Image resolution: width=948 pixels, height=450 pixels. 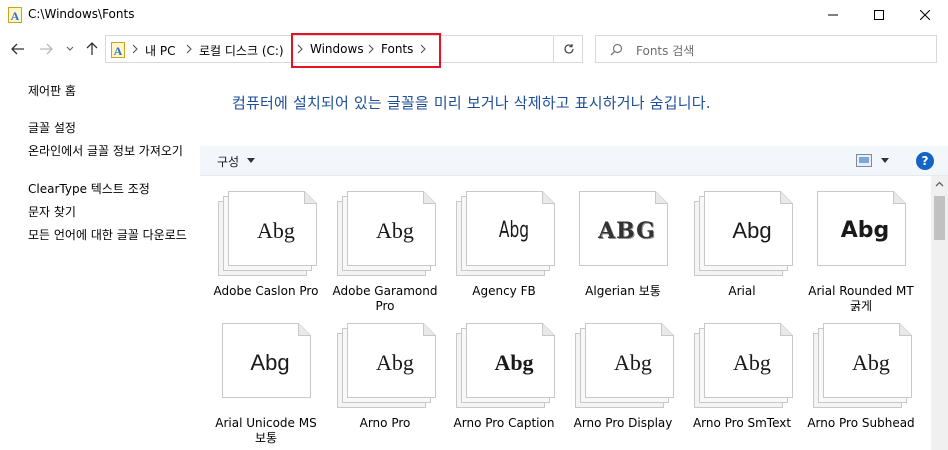 I want to click on font-name-label: Arno Pro Subhead, so click(x=861, y=423).